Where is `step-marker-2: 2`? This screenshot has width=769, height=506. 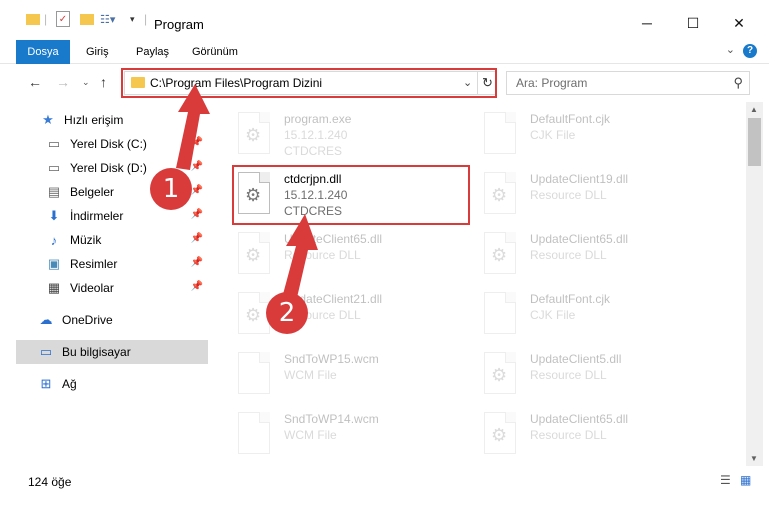 step-marker-2: 2 is located at coordinates (287, 313).